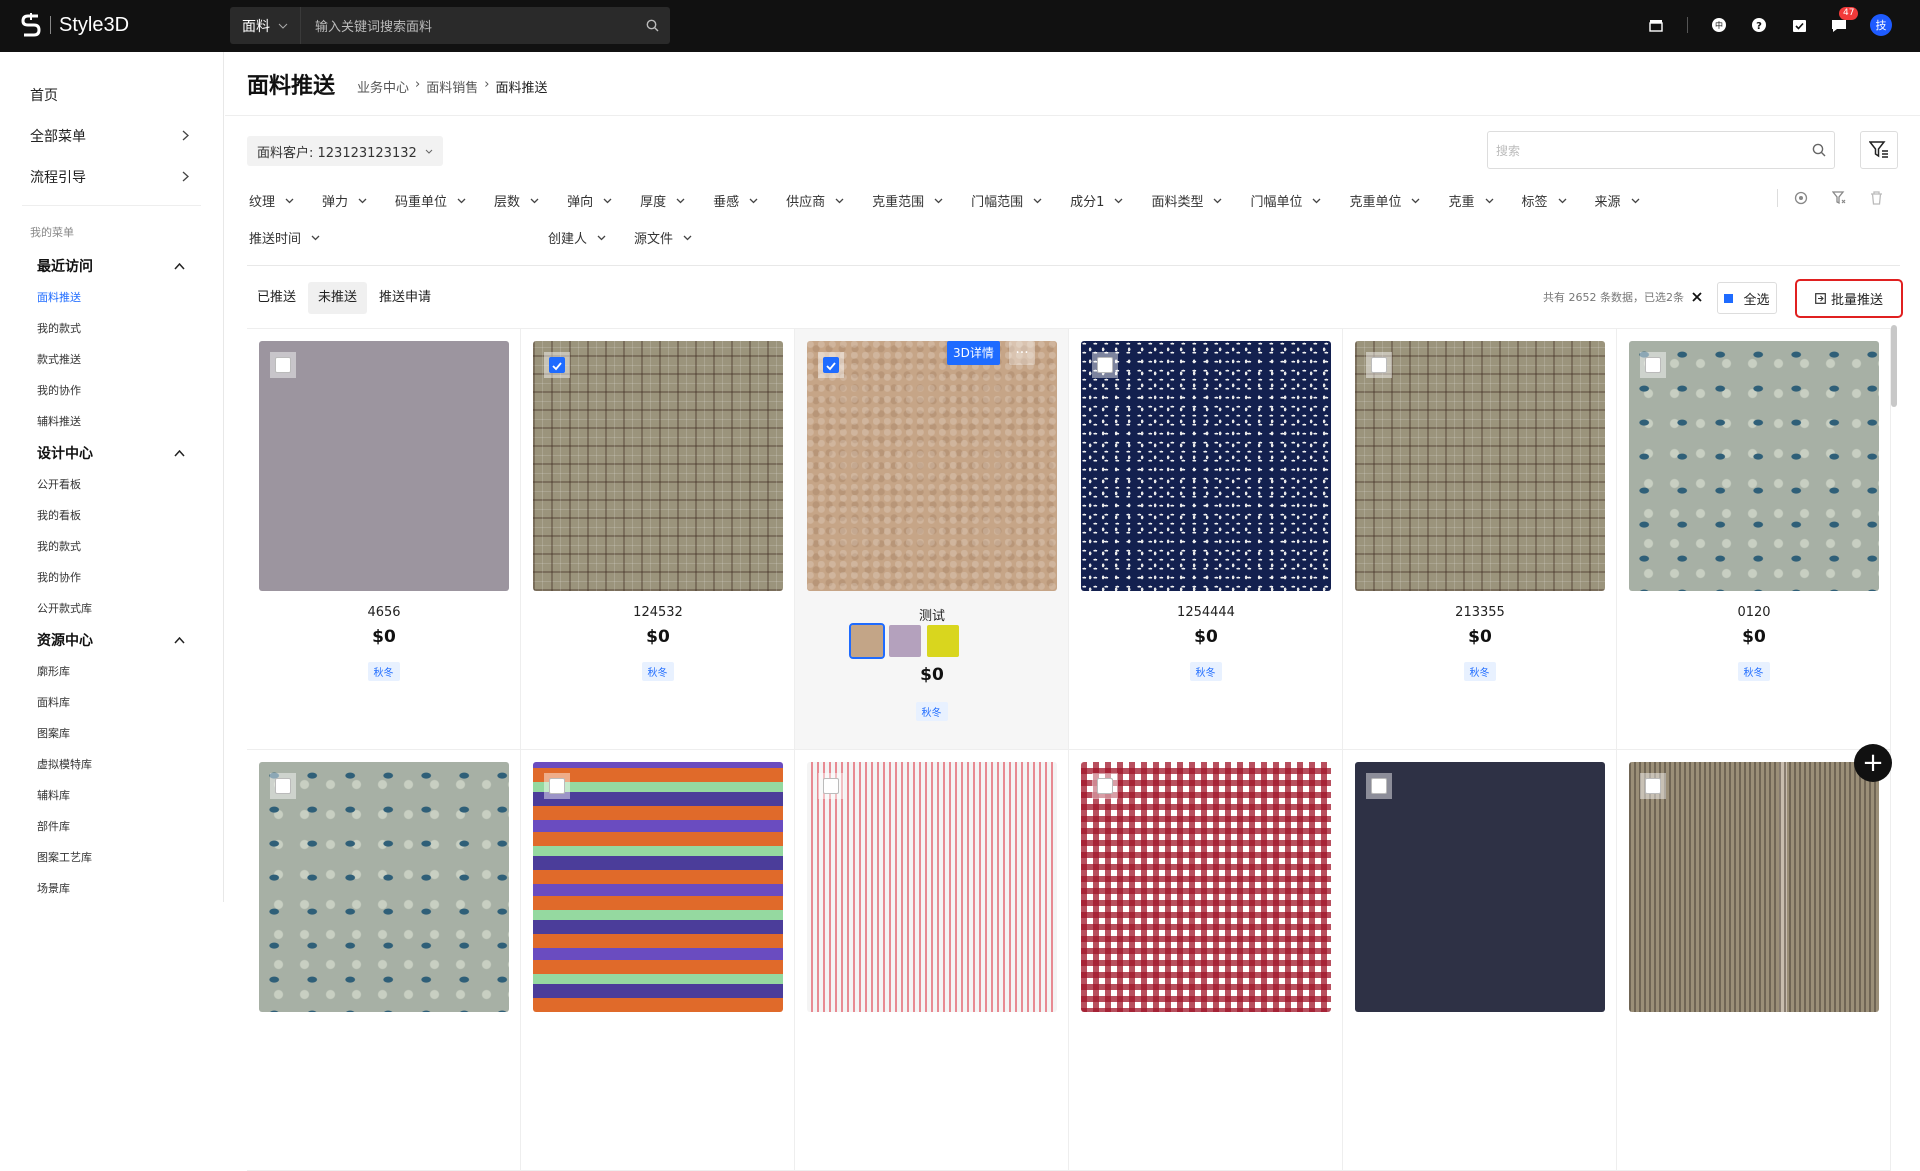 The image size is (1920, 1171). What do you see at coordinates (276, 298) in the screenshot?
I see `tab-item: 已推送` at bounding box center [276, 298].